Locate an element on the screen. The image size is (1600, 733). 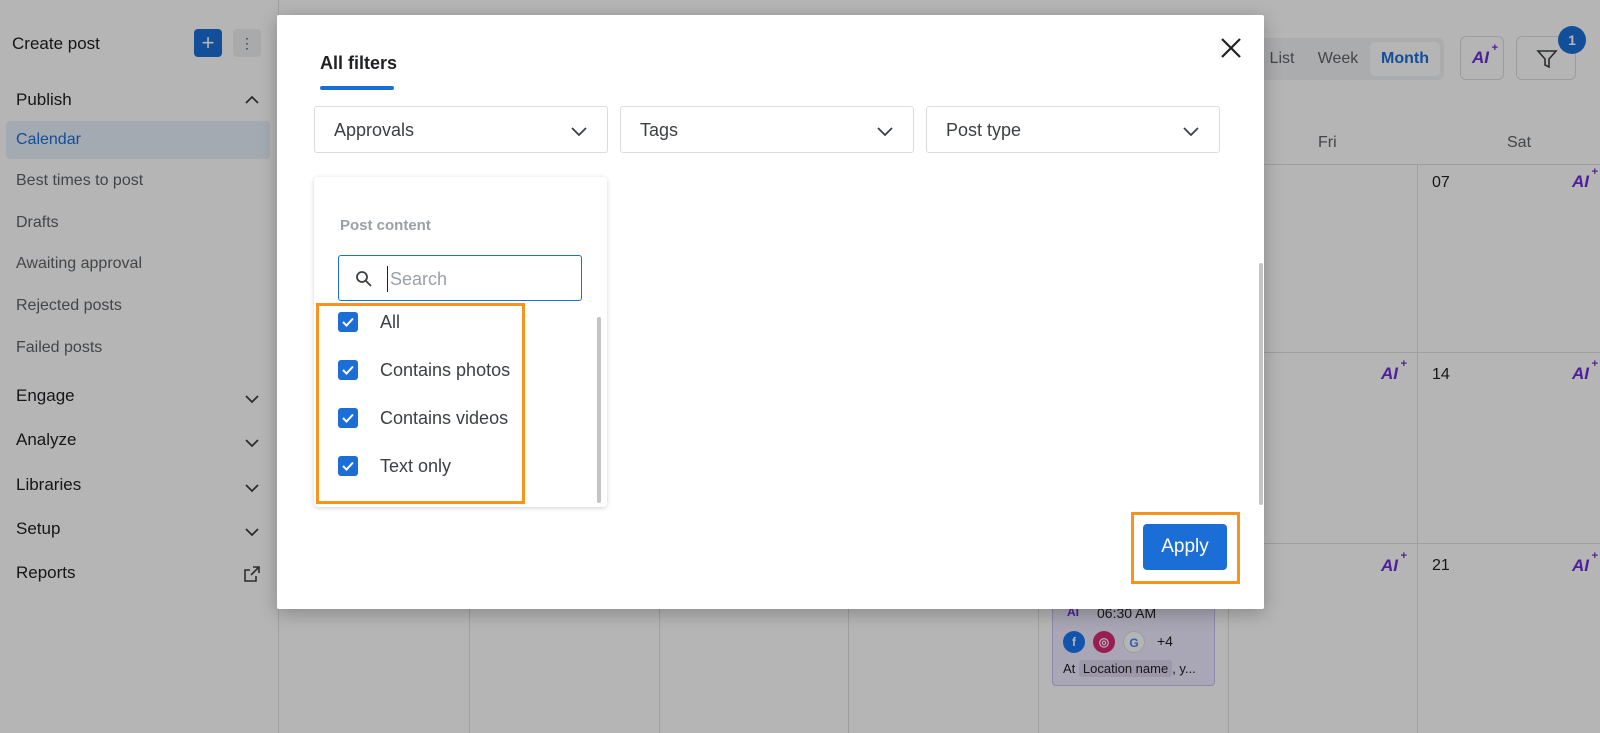
close-icon is located at coordinates (1231, 48).